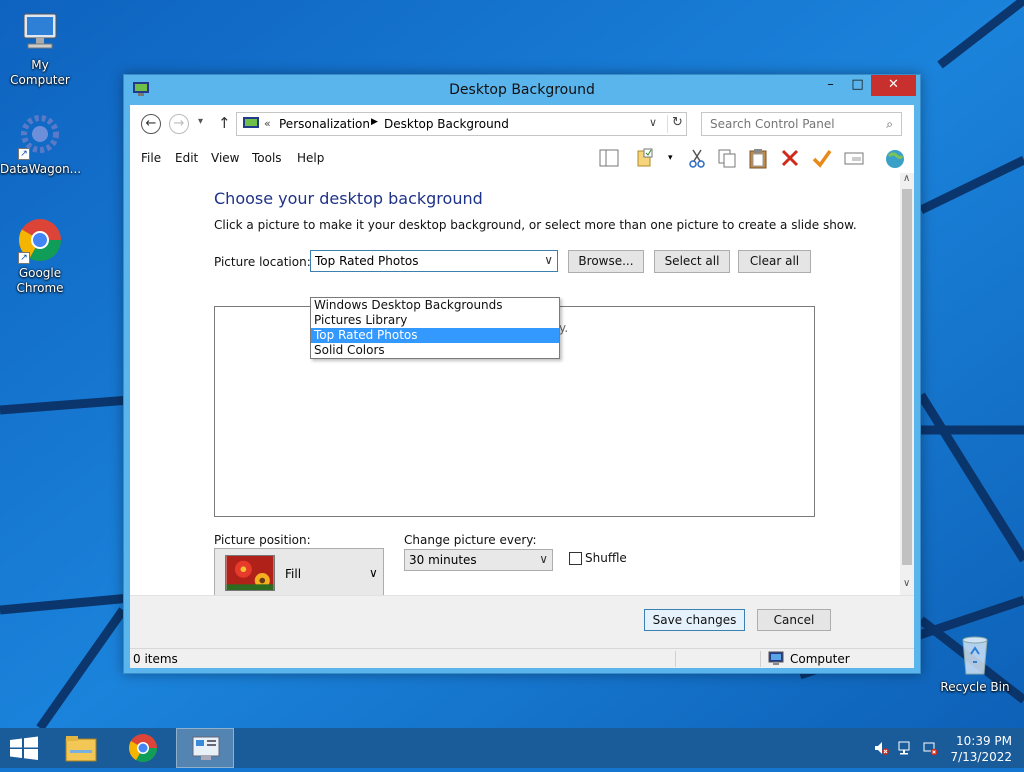 The image size is (1024, 772). I want to click on breadcrumb-overflow: «, so click(267, 123).